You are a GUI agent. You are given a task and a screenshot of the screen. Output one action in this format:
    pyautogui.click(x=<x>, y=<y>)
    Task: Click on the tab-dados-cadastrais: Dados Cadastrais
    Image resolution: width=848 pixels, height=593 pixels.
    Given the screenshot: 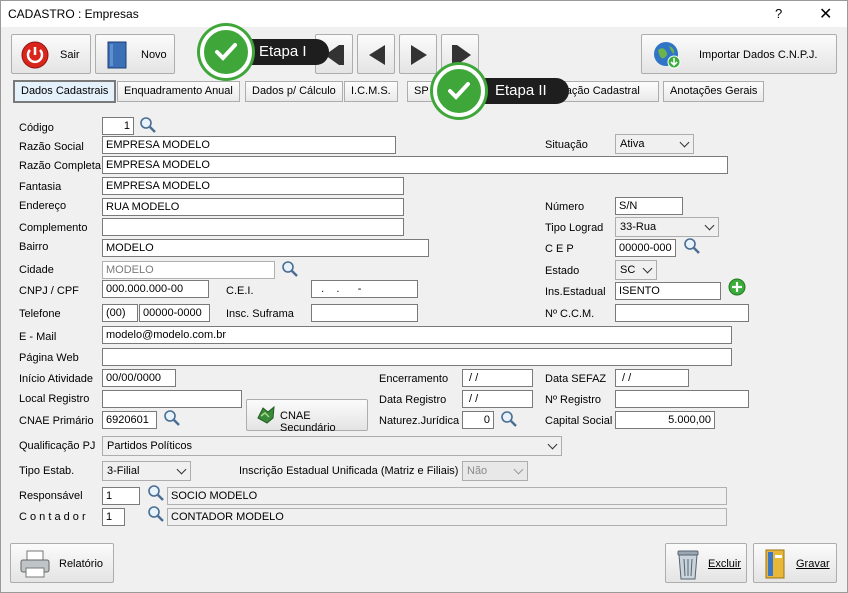 What is the action you would take?
    pyautogui.click(x=65, y=91)
    